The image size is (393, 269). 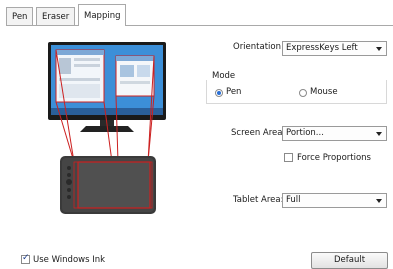 What do you see at coordinates (56, 16) in the screenshot?
I see `tab-eraser: Eraser` at bounding box center [56, 16].